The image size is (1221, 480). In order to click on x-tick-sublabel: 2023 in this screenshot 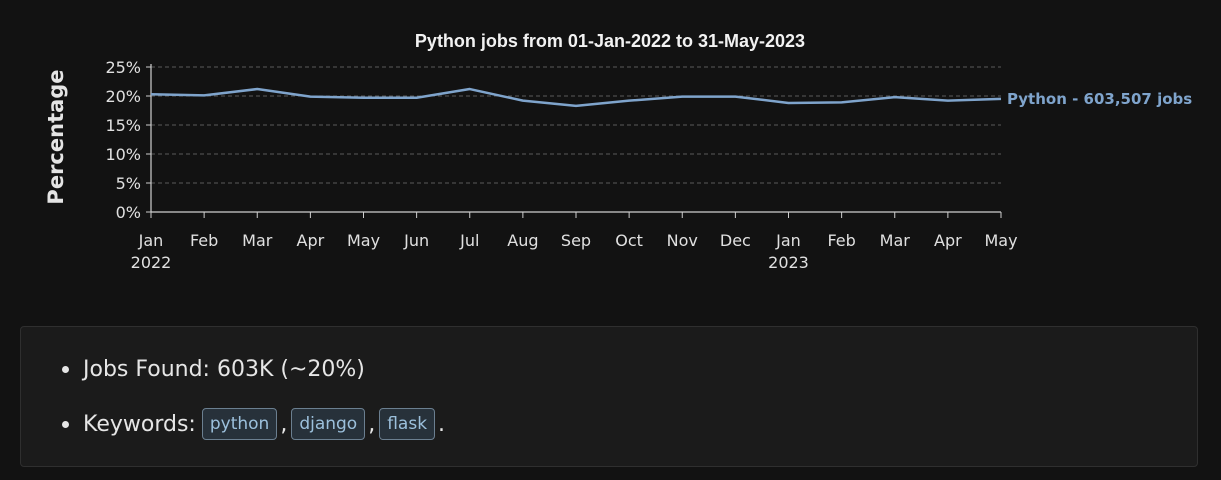, I will do `click(788, 262)`.